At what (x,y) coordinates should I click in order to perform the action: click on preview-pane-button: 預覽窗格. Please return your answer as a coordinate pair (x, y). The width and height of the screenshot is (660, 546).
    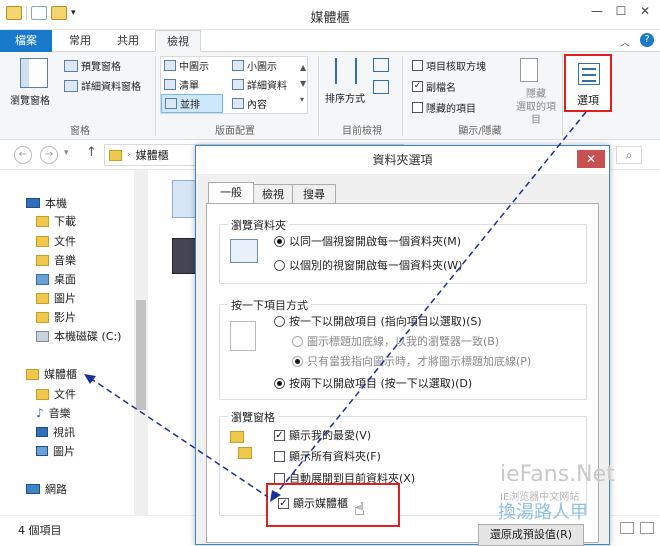
    Looking at the image, I should click on (92, 65).